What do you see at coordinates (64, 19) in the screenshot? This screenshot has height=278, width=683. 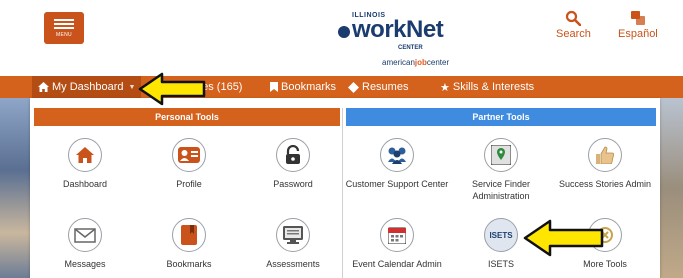 I see `hamburger-icon` at bounding box center [64, 19].